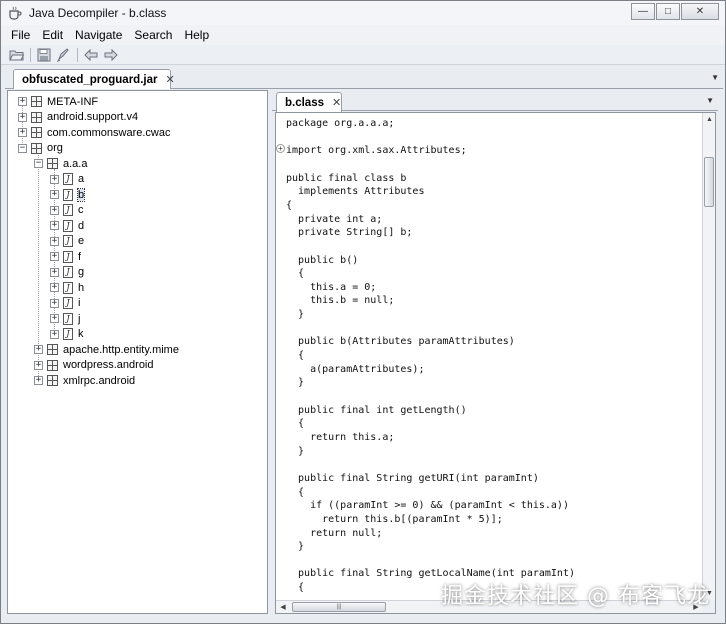 Image resolution: width=726 pixels, height=624 pixels. Describe the element at coordinates (709, 182) in the screenshot. I see `vertical-scroll-thumb` at that location.